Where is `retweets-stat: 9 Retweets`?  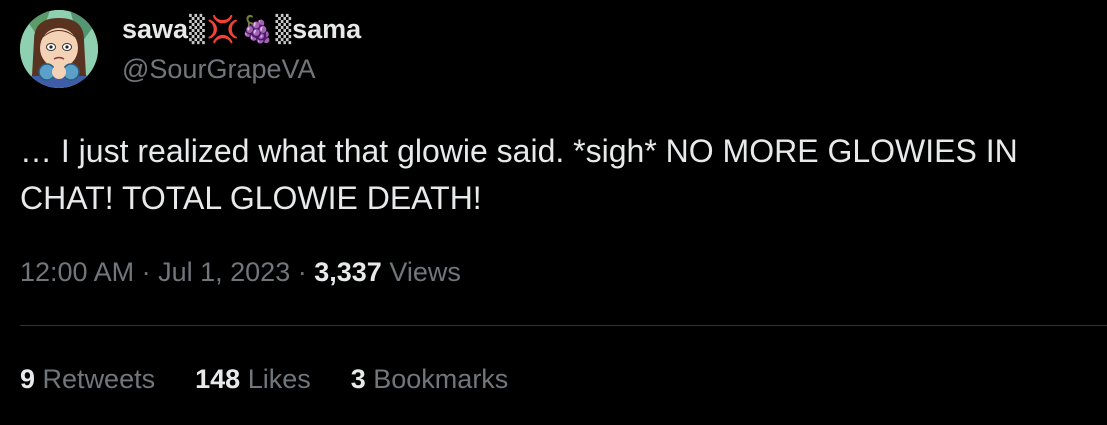 retweets-stat: 9 Retweets is located at coordinates (87, 379).